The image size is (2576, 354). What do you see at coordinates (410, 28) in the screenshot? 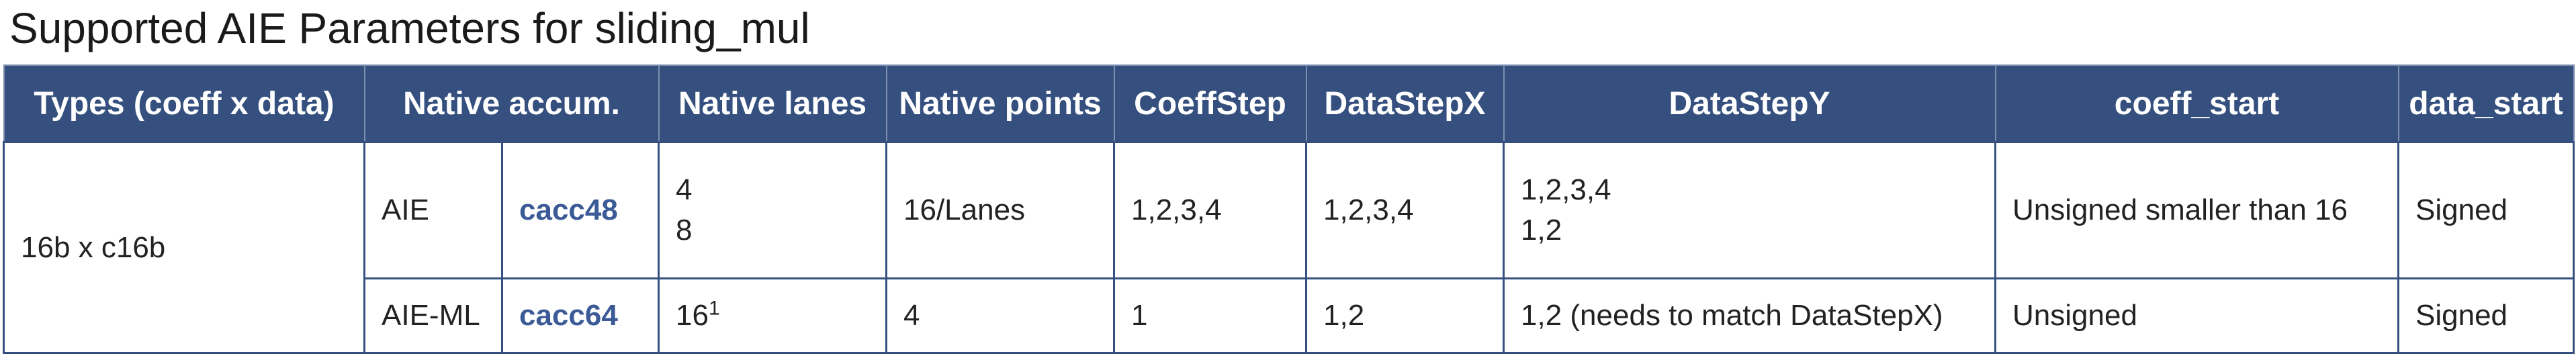
I see `page-title: Supported AIE Parameters for sliding_mul` at bounding box center [410, 28].